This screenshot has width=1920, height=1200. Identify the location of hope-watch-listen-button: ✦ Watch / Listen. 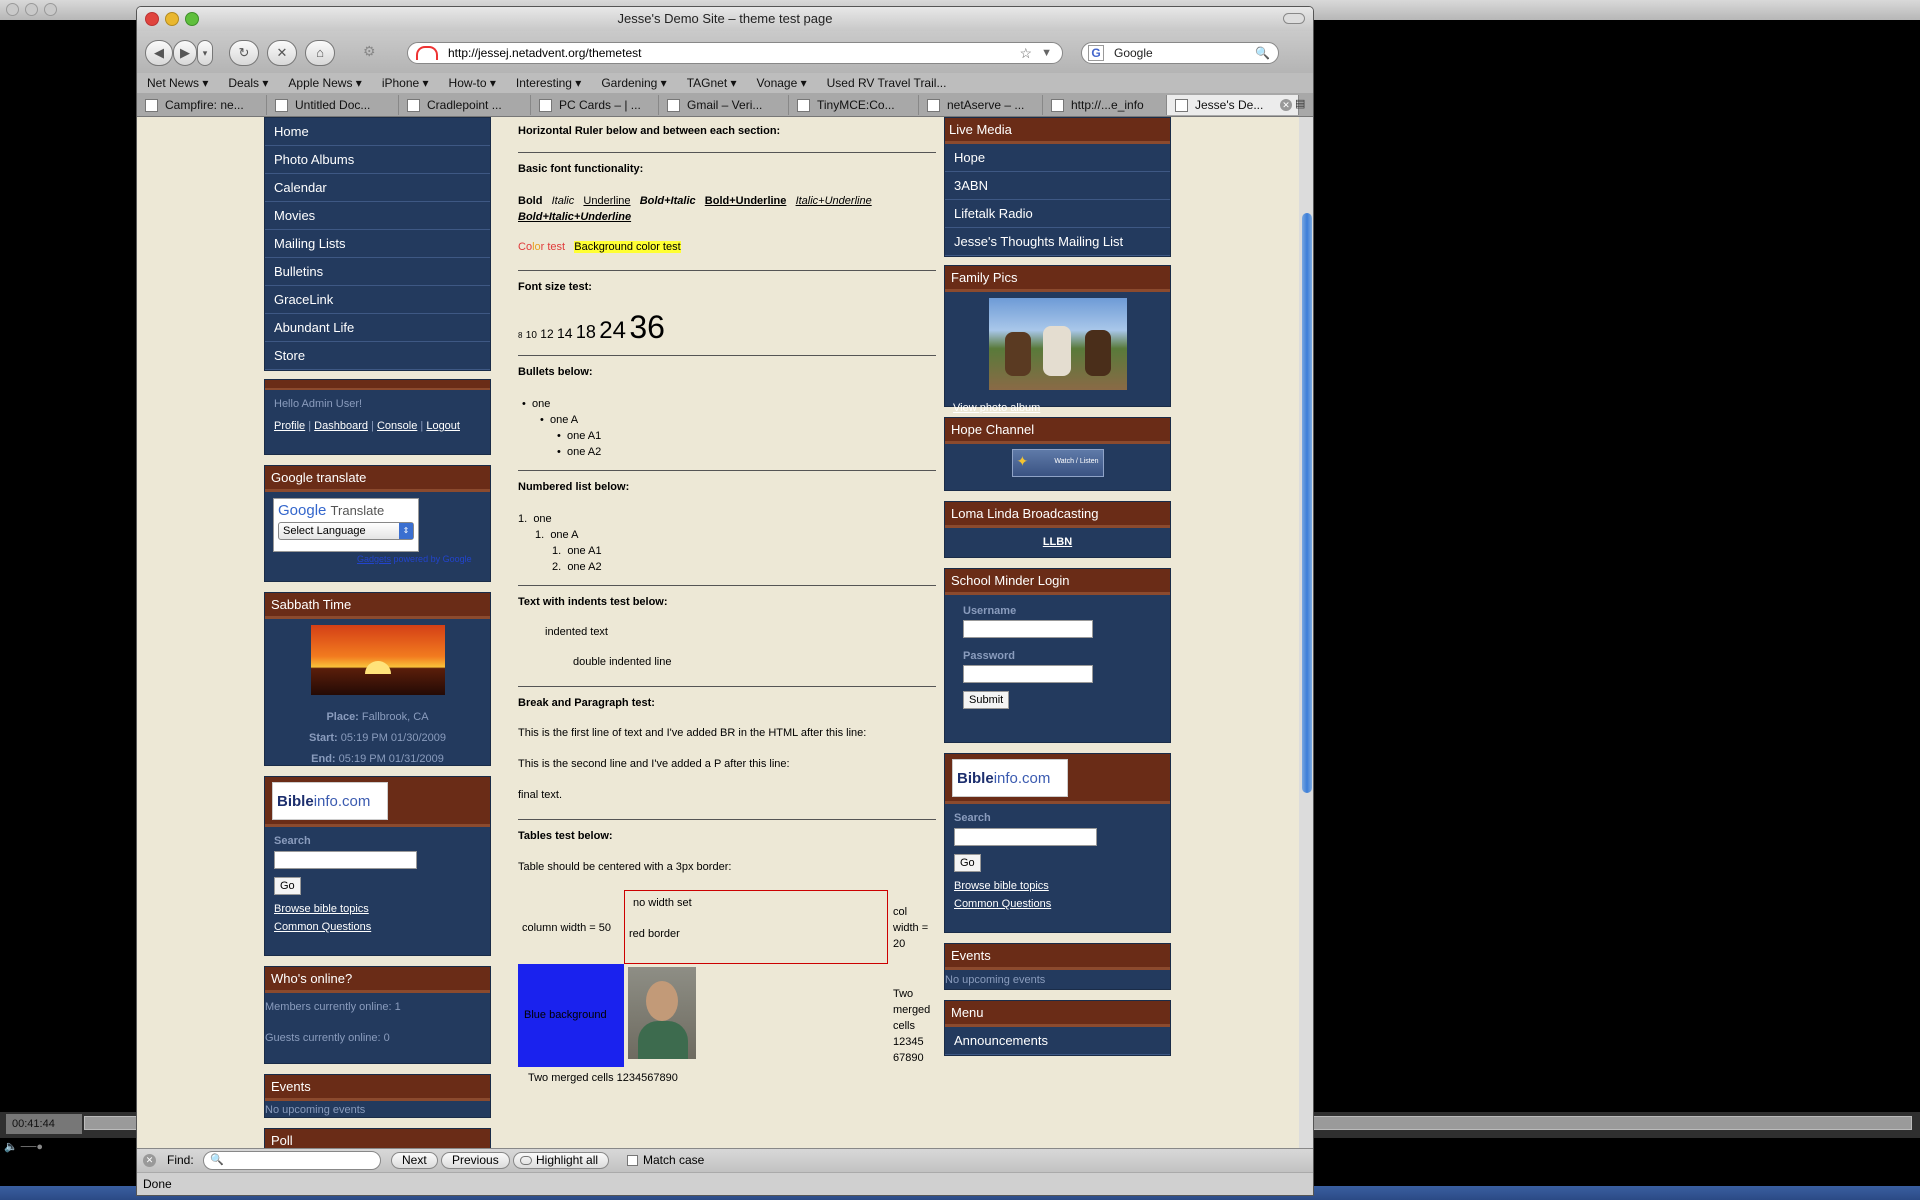
(1057, 463).